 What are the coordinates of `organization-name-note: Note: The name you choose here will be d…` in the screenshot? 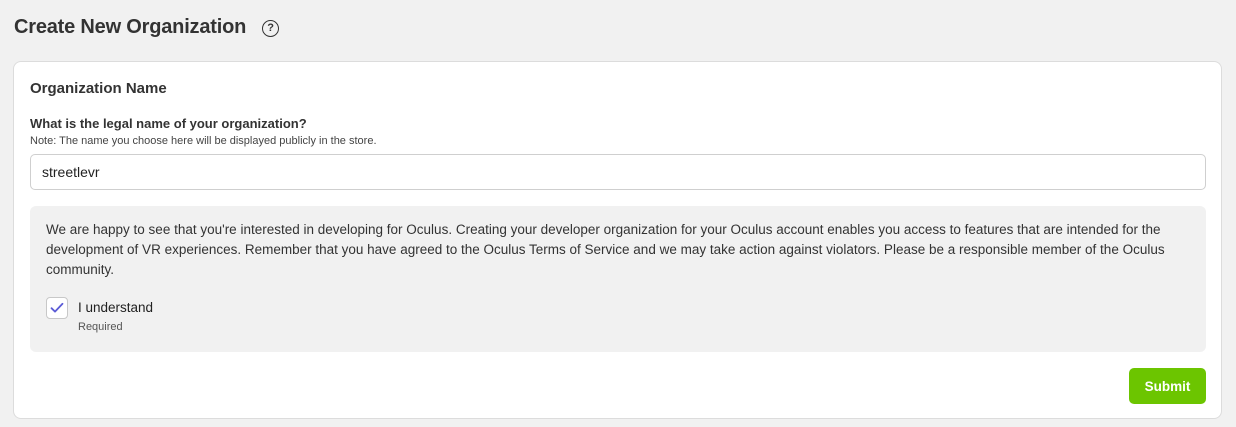 It's located at (203, 141).